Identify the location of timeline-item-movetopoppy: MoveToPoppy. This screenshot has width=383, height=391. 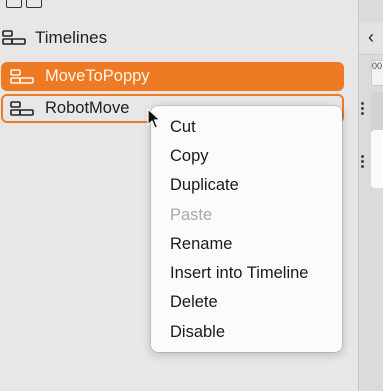
(172, 76).